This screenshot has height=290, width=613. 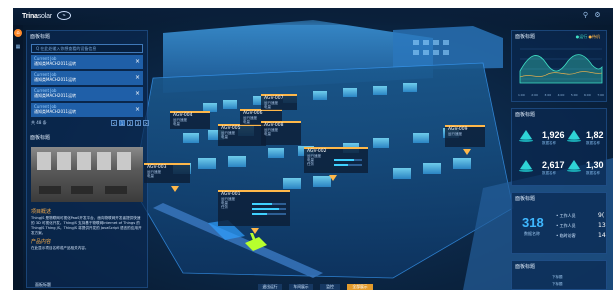 I want to click on chart-legend: ●运行 ●待机, so click(x=587, y=36).